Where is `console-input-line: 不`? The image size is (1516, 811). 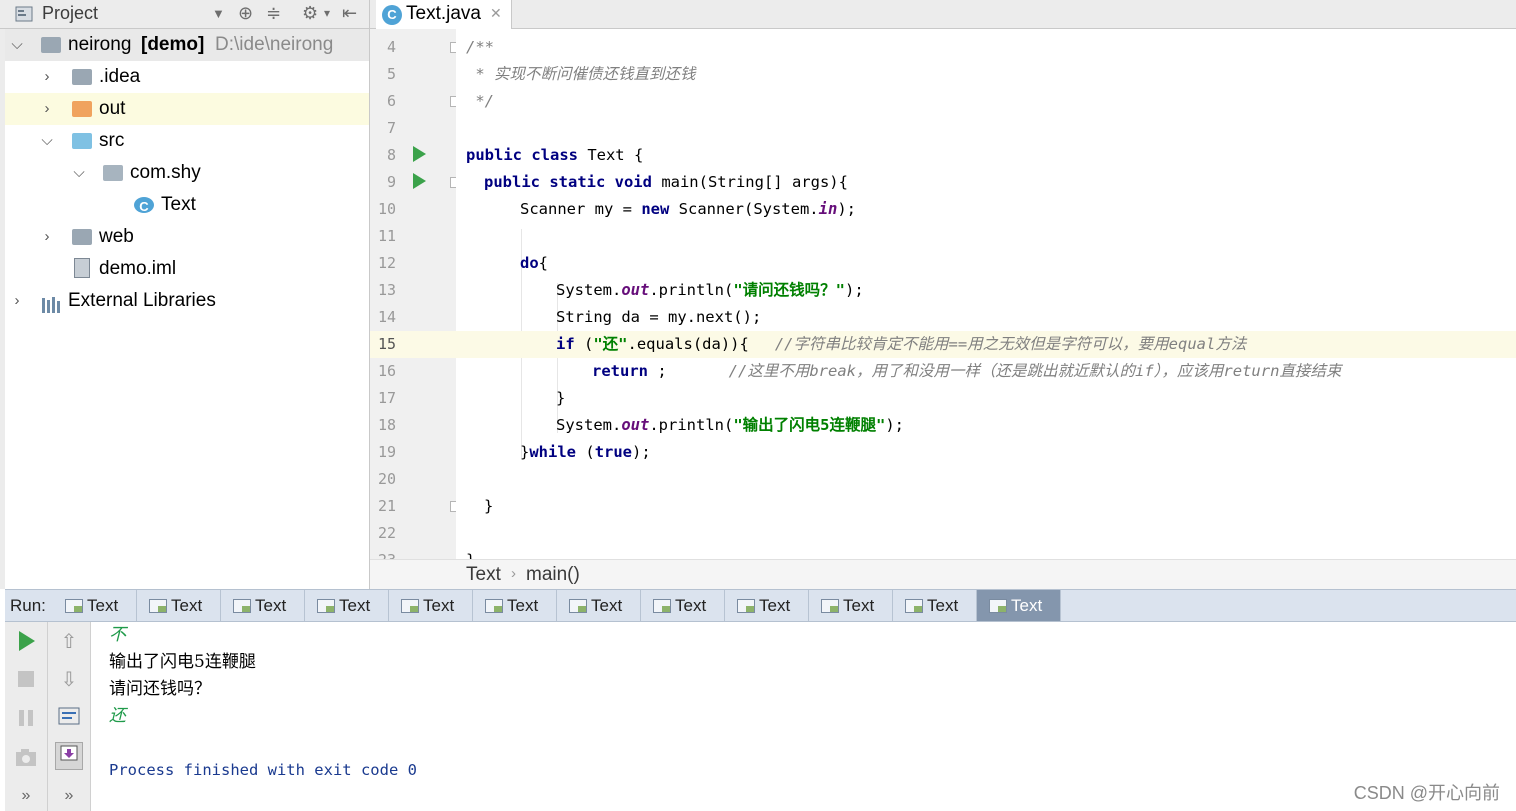
console-input-line: 不 is located at coordinates (117, 635).